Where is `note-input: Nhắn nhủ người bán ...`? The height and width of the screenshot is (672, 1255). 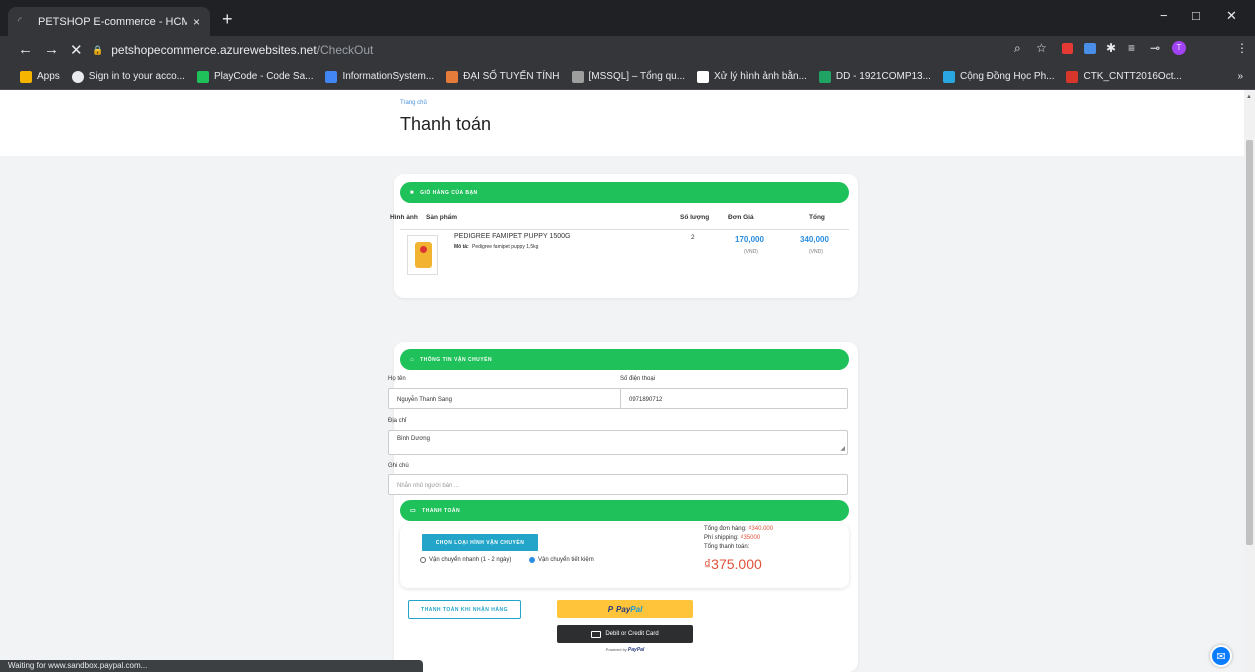 note-input: Nhắn nhủ người bán ... is located at coordinates (618, 484).